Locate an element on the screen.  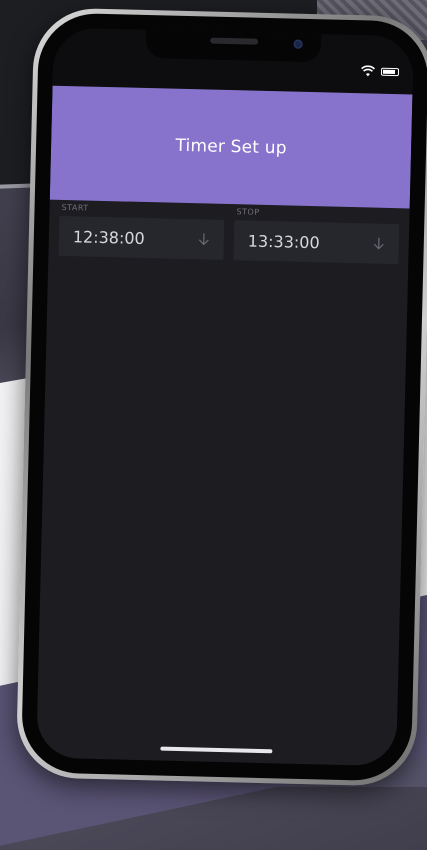
page-title: Timer Set up is located at coordinates (231, 147).